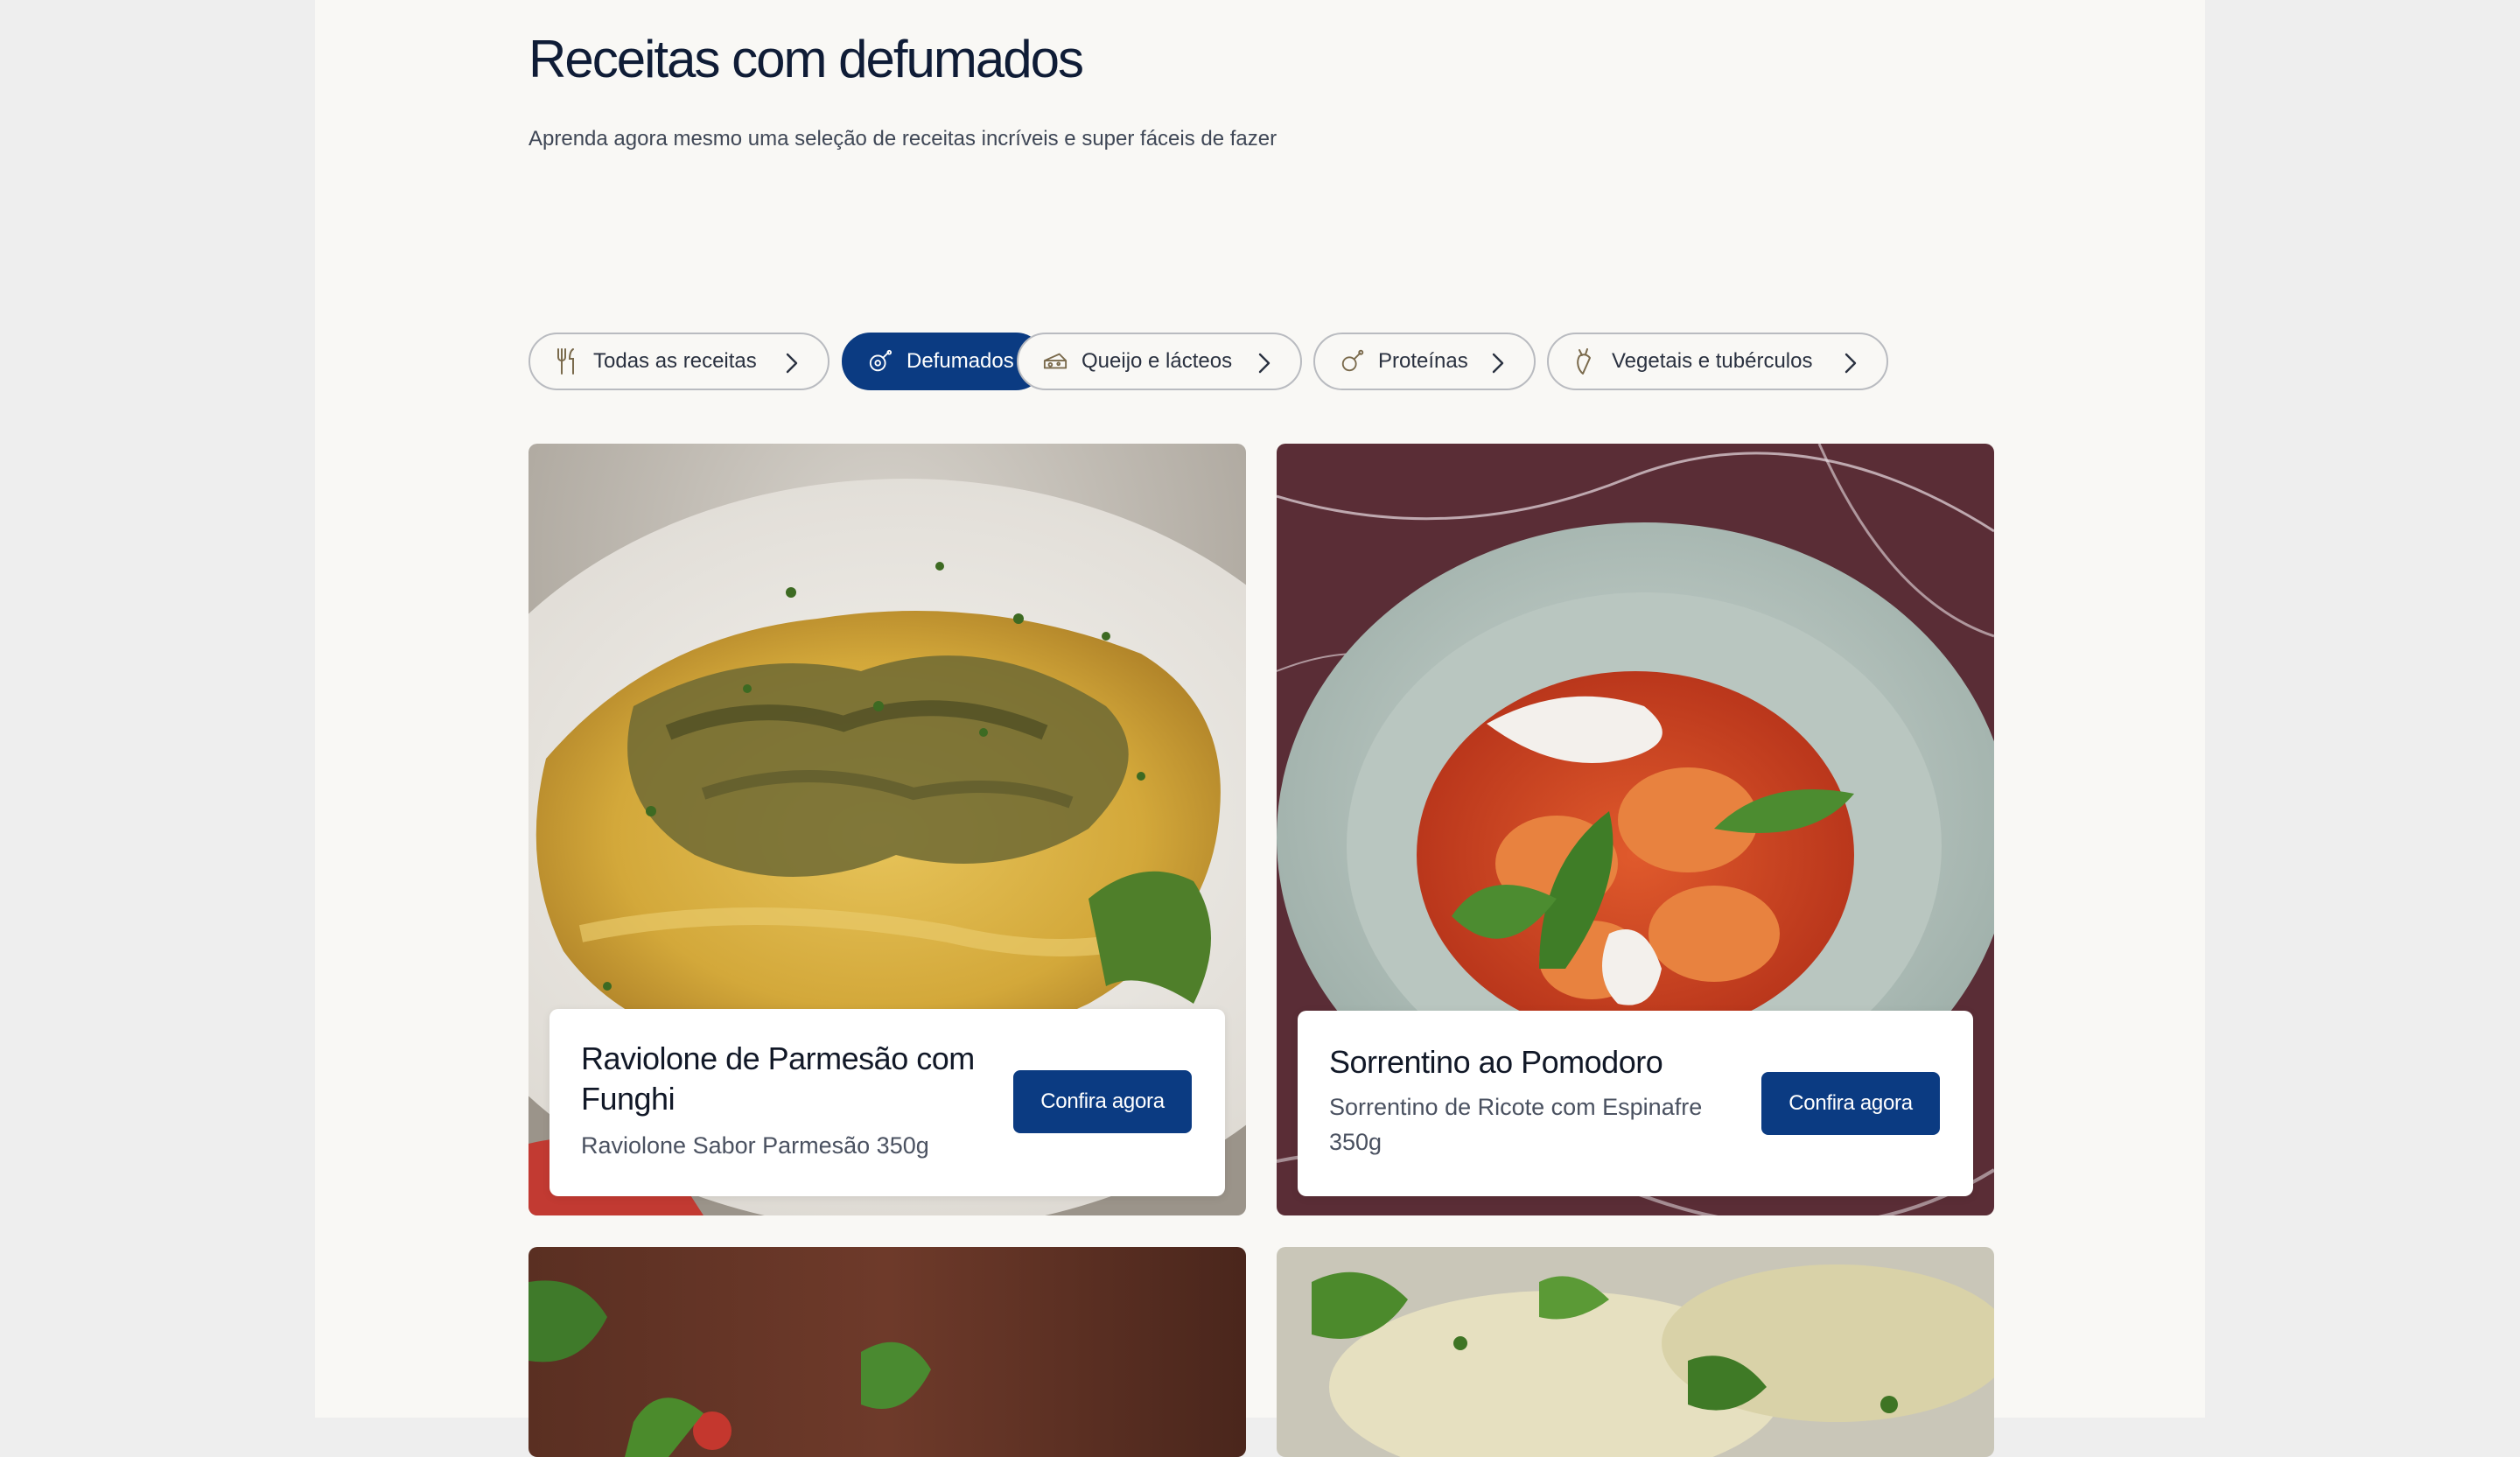  I want to click on drumstick-icon, so click(1352, 361).